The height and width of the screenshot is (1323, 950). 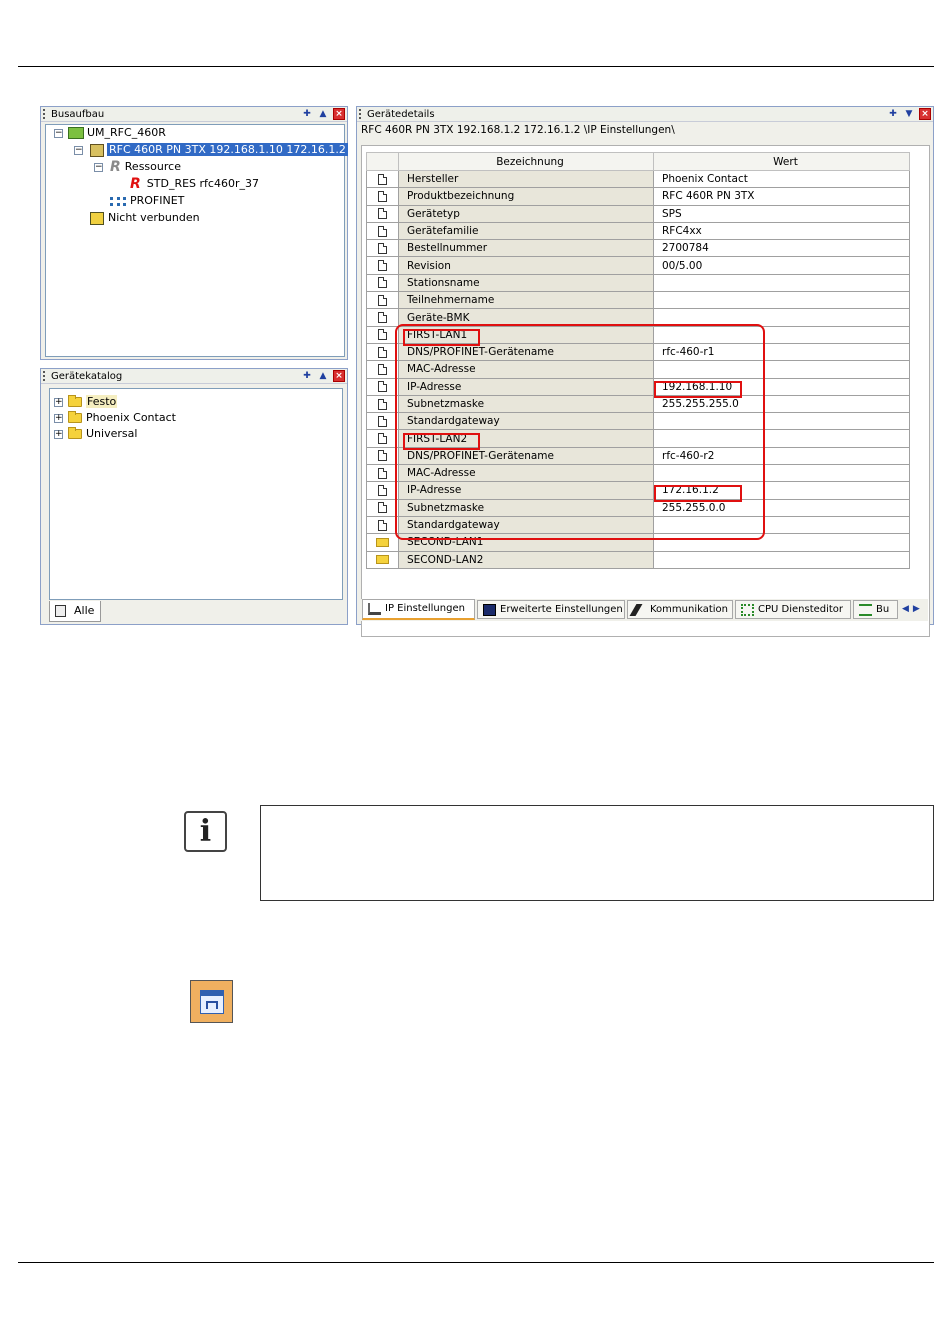 I want to click on property-row: Bestellnummer 2700784, so click(x=638, y=248).